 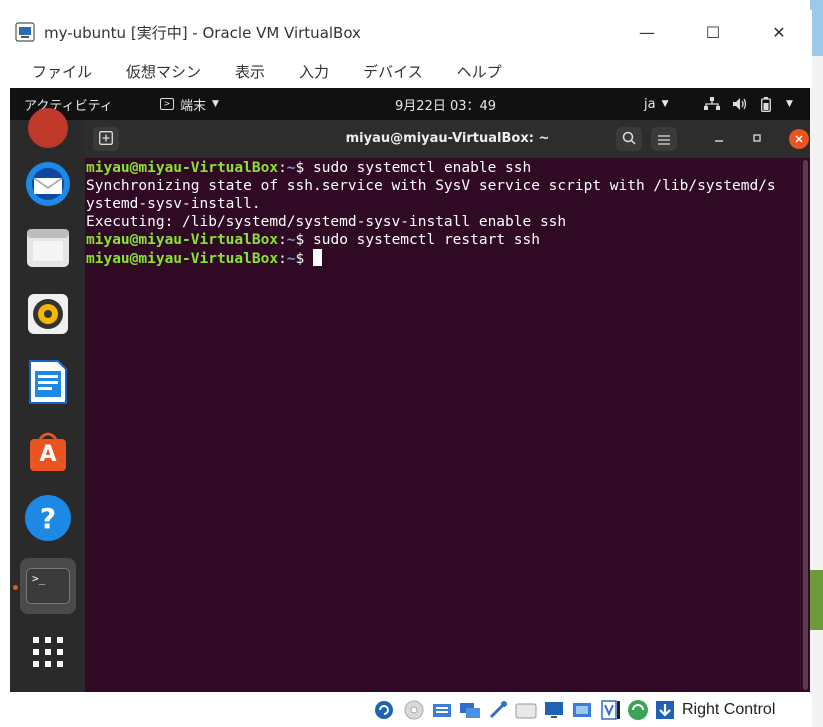 What do you see at coordinates (647, 32) in the screenshot?
I see `minimize-button: —` at bounding box center [647, 32].